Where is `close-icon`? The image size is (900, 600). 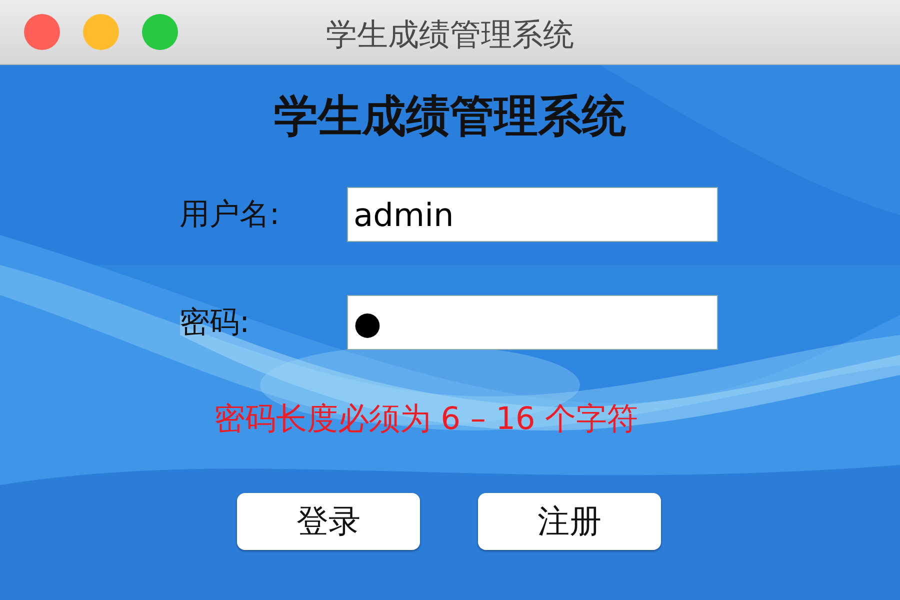 close-icon is located at coordinates (42, 32).